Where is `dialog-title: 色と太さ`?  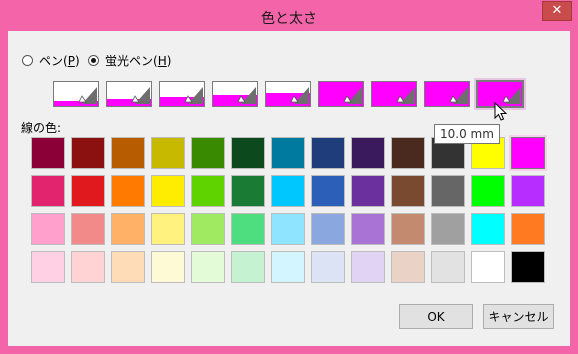 dialog-title: 色と太さ is located at coordinates (289, 19).